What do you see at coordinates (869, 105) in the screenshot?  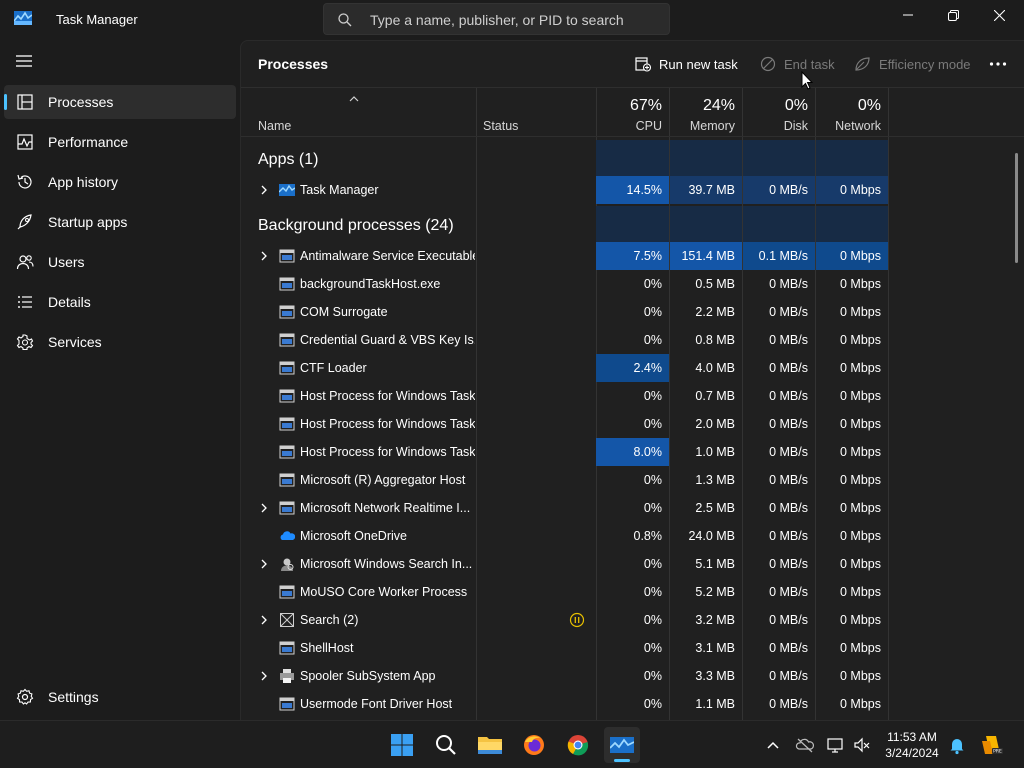 I see `network-total-percent: 0%` at bounding box center [869, 105].